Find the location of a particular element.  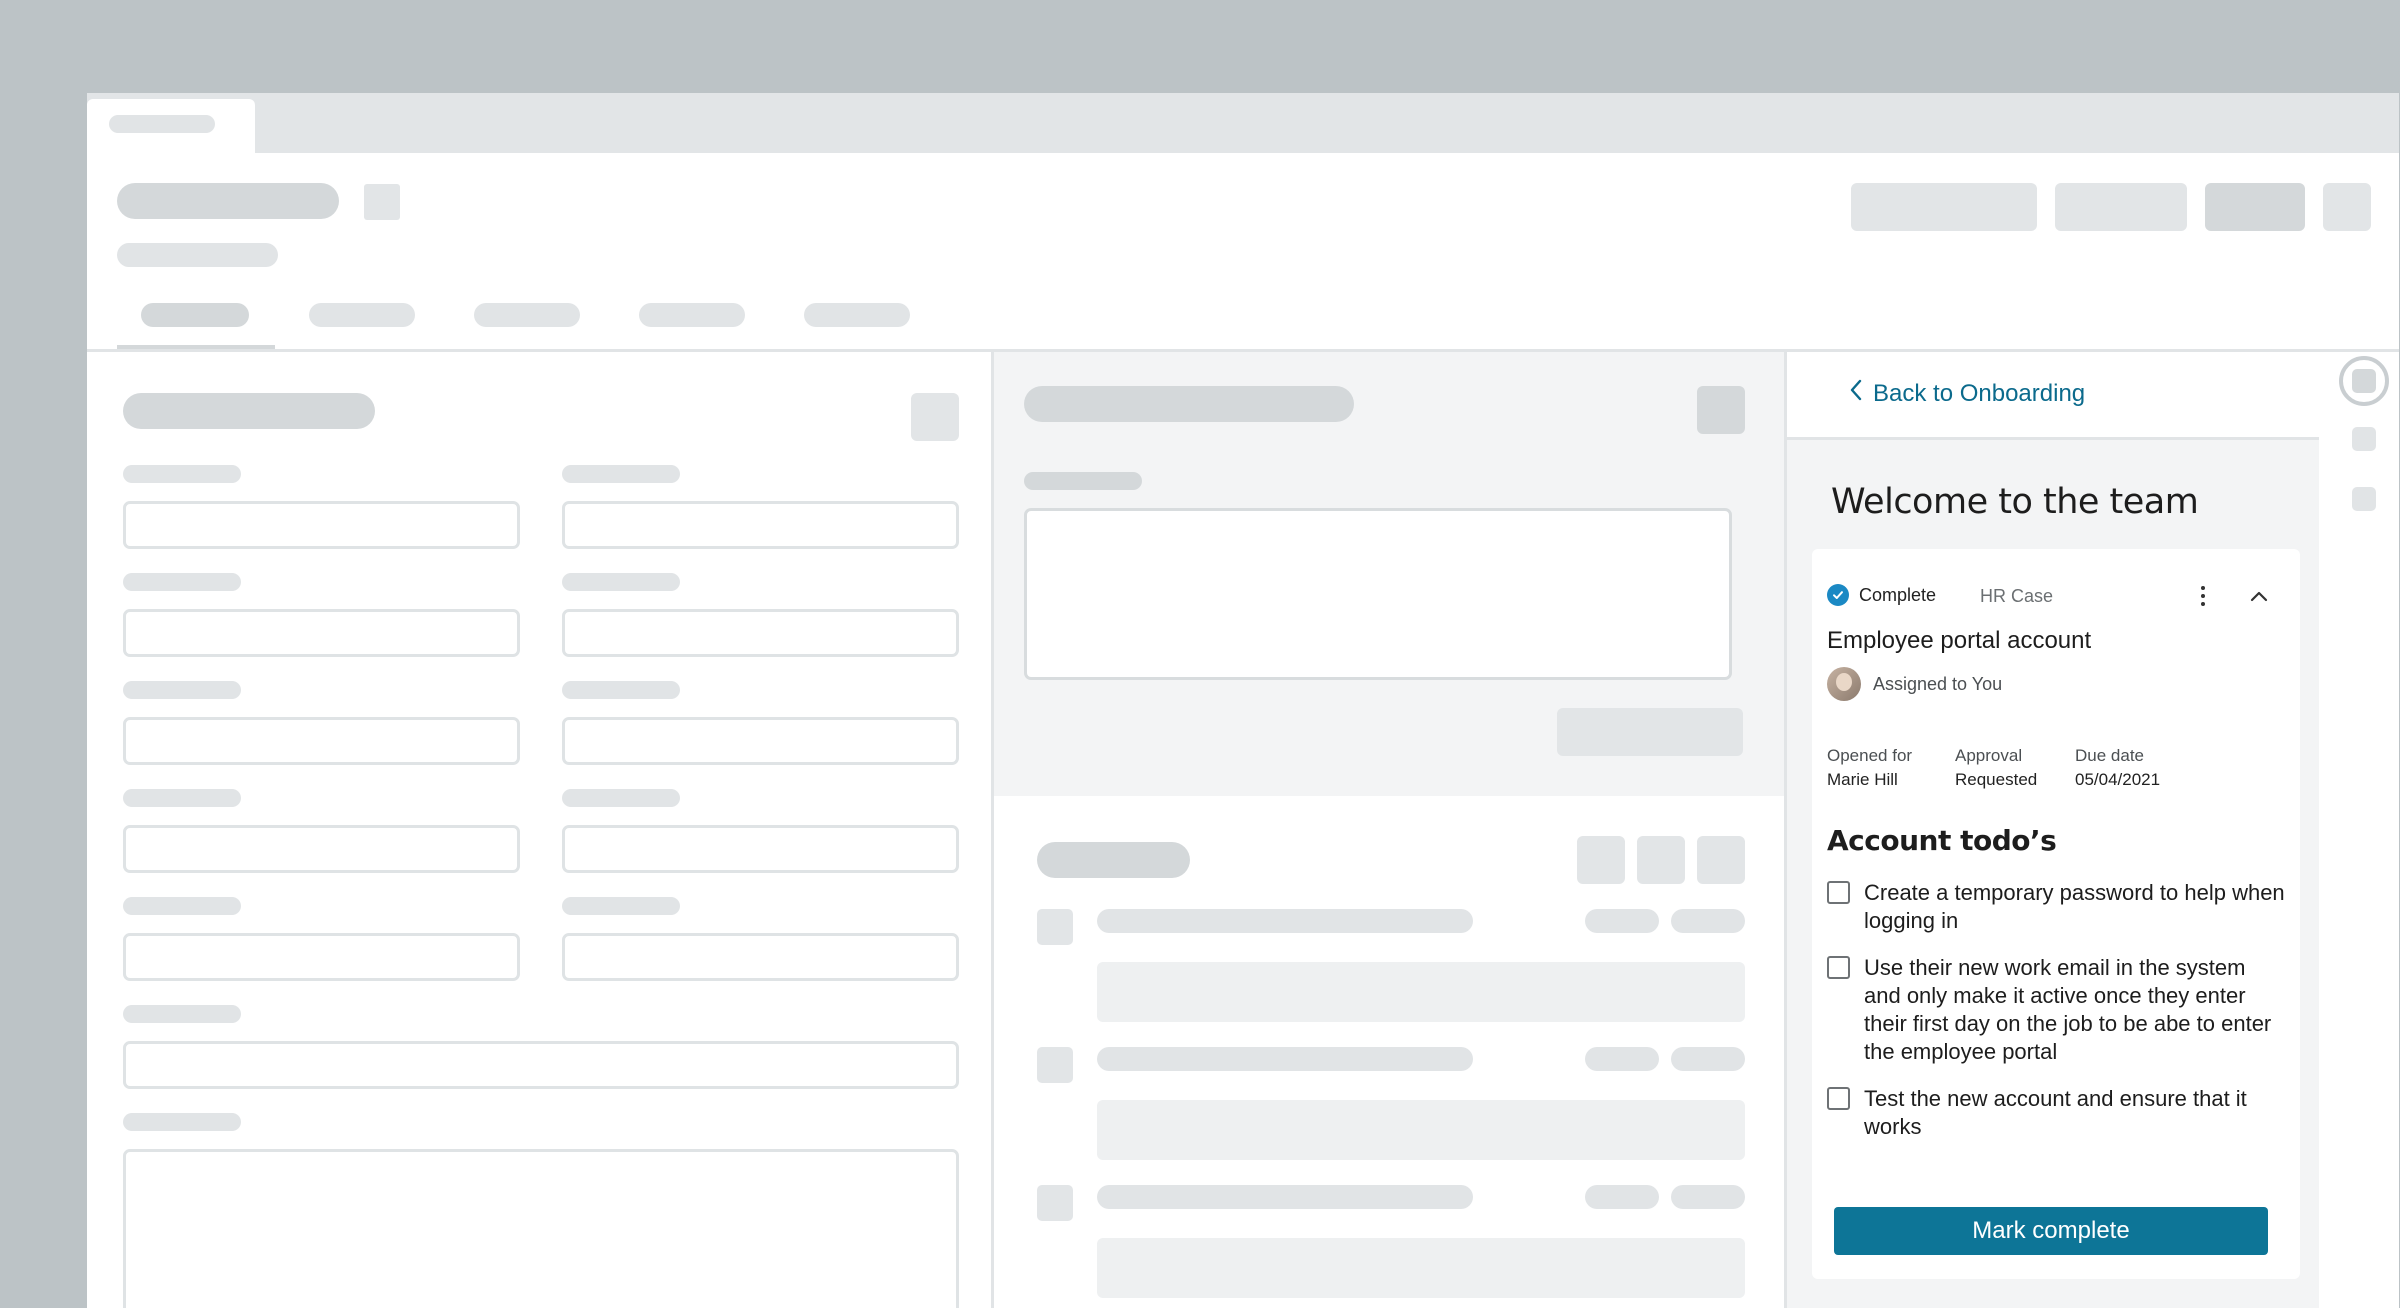

tab-strip is located at coordinates (1243, 123).